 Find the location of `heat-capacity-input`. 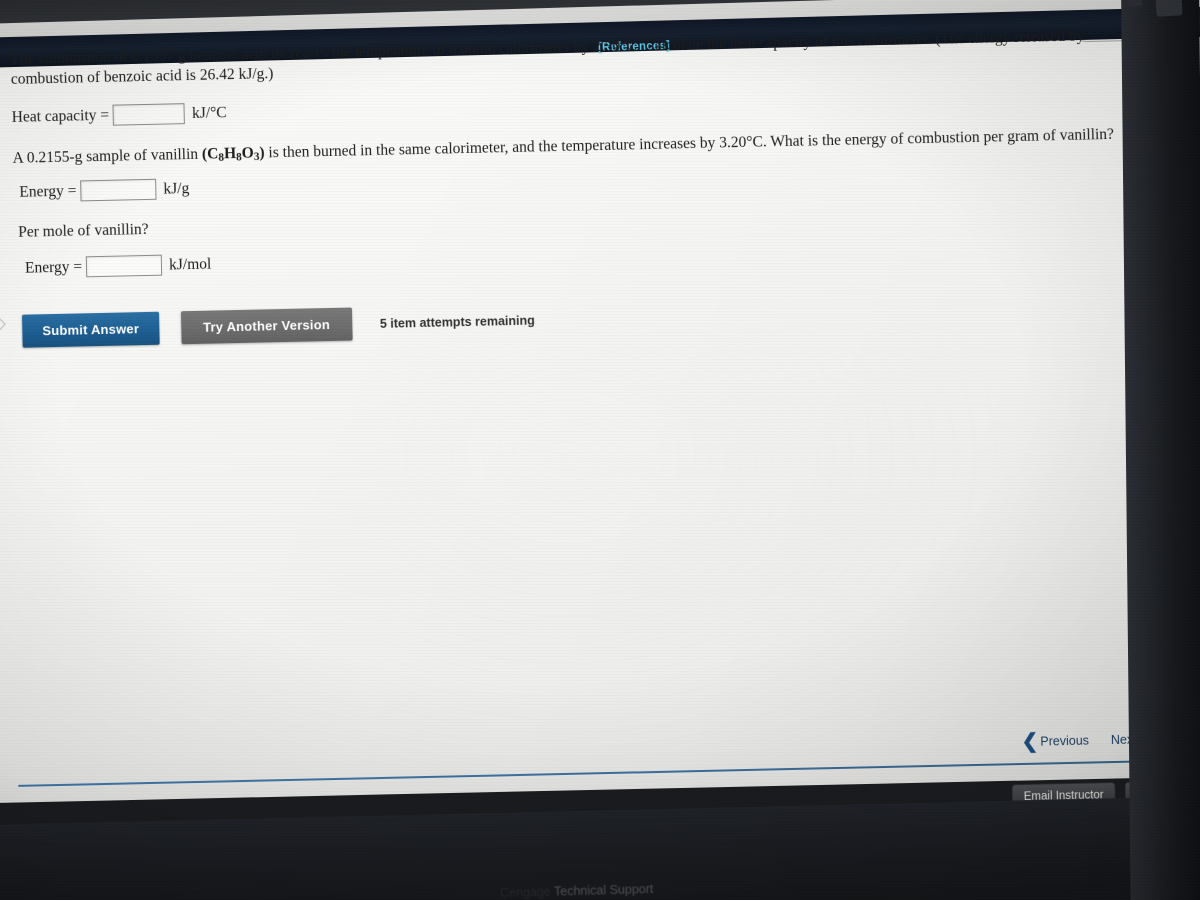

heat-capacity-input is located at coordinates (149, 114).